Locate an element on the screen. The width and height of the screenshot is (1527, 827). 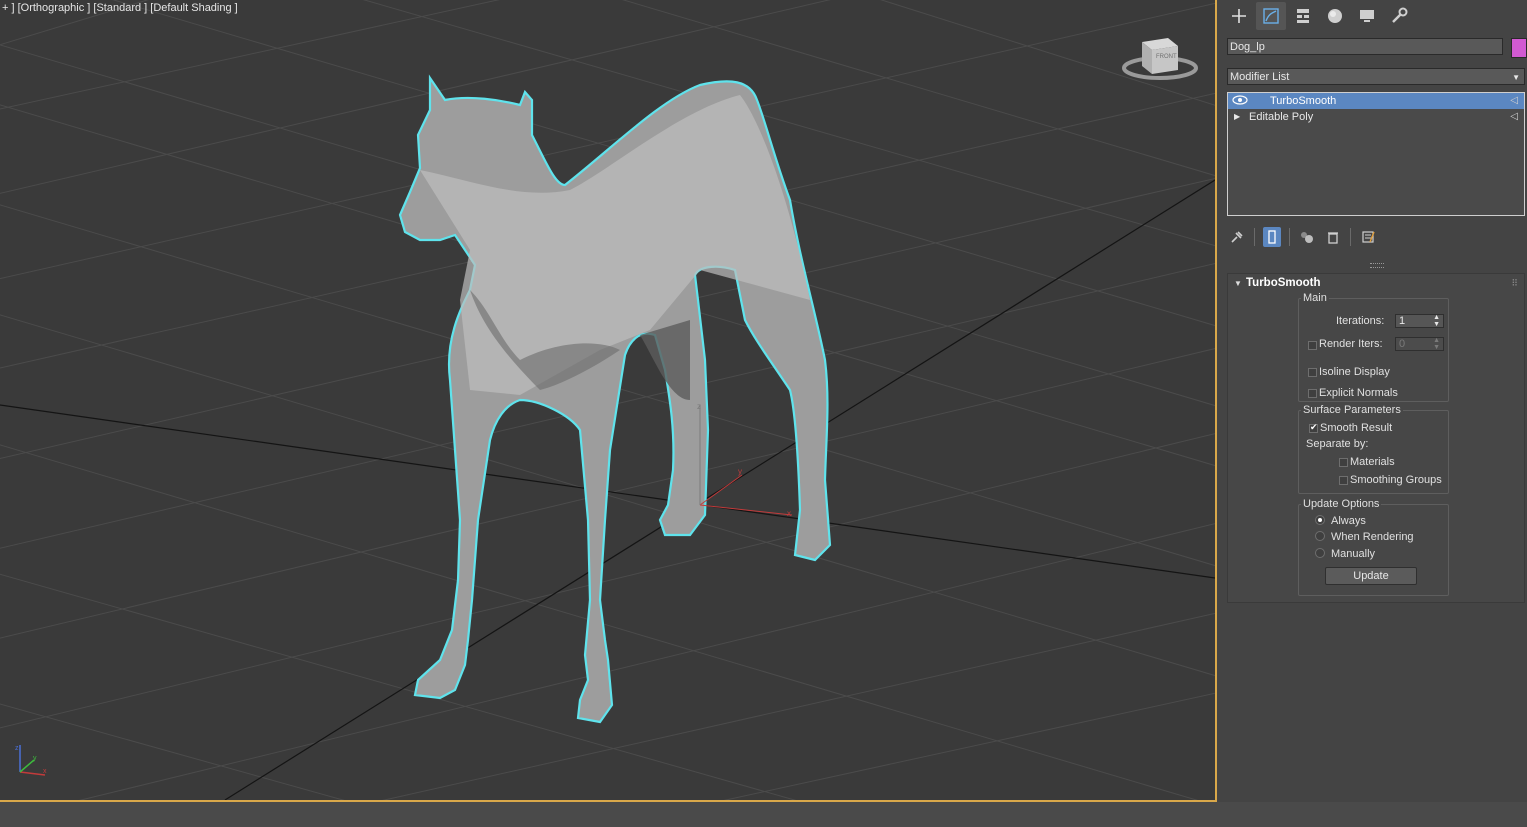
remove-modifier-button is located at coordinates (1333, 237).